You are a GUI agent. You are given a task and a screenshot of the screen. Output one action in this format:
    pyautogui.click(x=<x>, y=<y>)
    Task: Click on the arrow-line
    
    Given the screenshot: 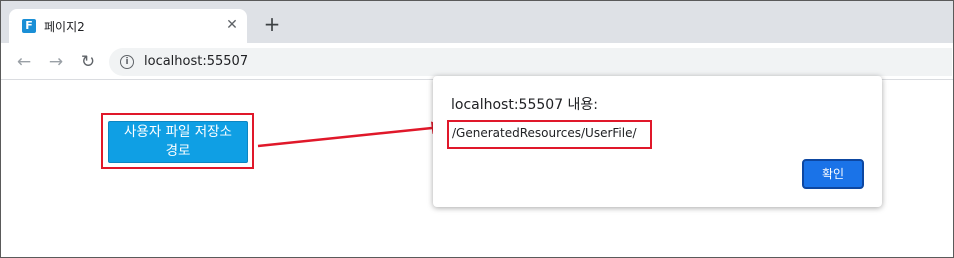 What is the action you would take?
    pyautogui.click(x=345, y=137)
    